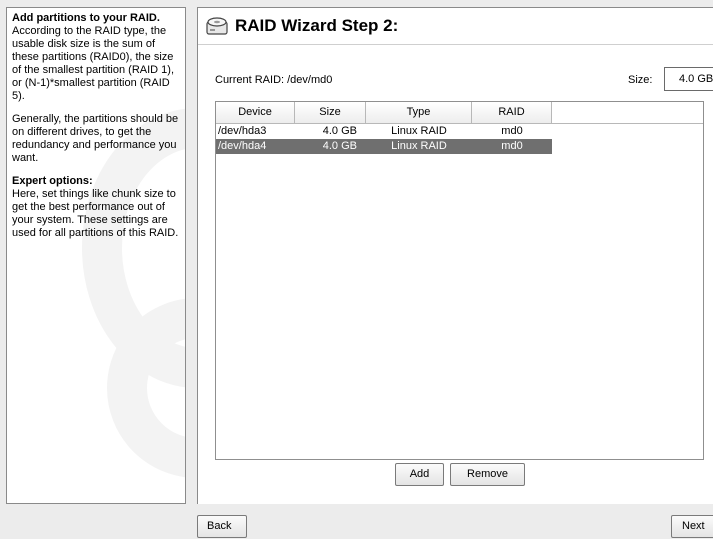  What do you see at coordinates (274, 80) in the screenshot?
I see `current-raid-label: Current RAID: /dev/md0` at bounding box center [274, 80].